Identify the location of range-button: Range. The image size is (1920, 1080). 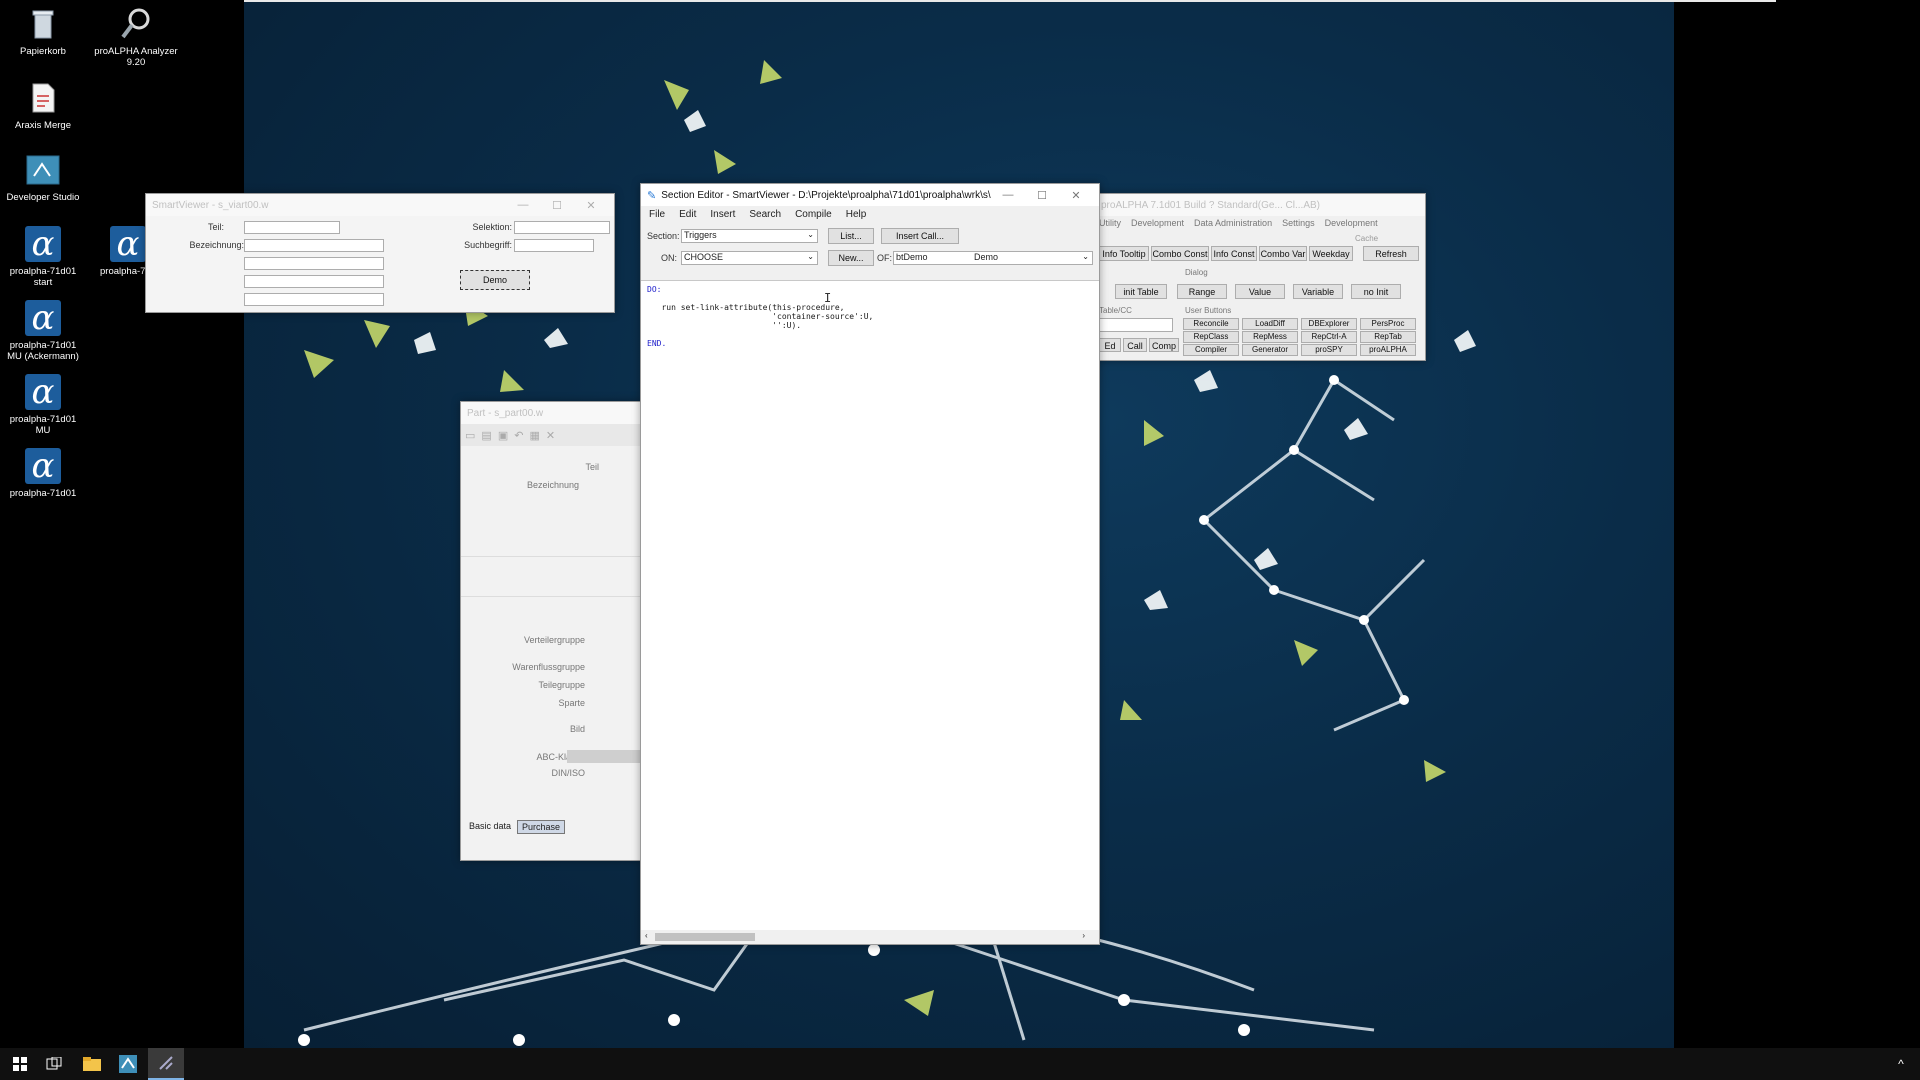
(1202, 291).